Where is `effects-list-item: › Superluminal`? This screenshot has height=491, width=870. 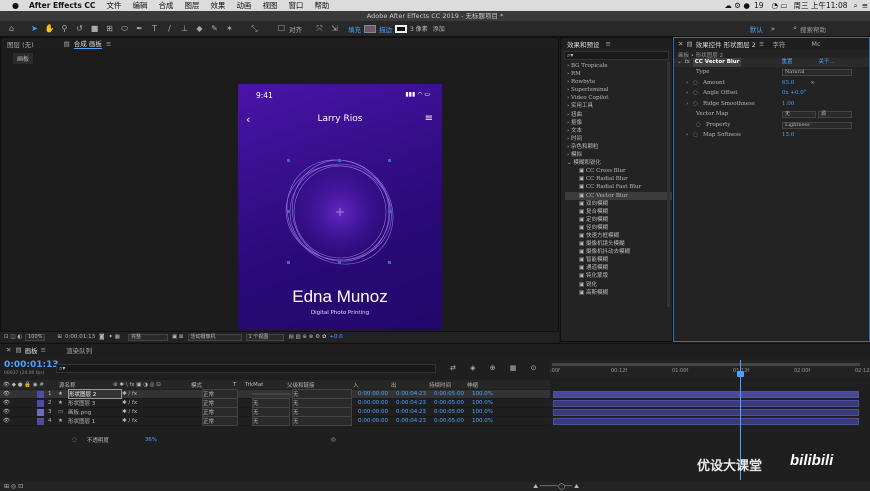
effects-list-item: › Superluminal is located at coordinates (618, 90).